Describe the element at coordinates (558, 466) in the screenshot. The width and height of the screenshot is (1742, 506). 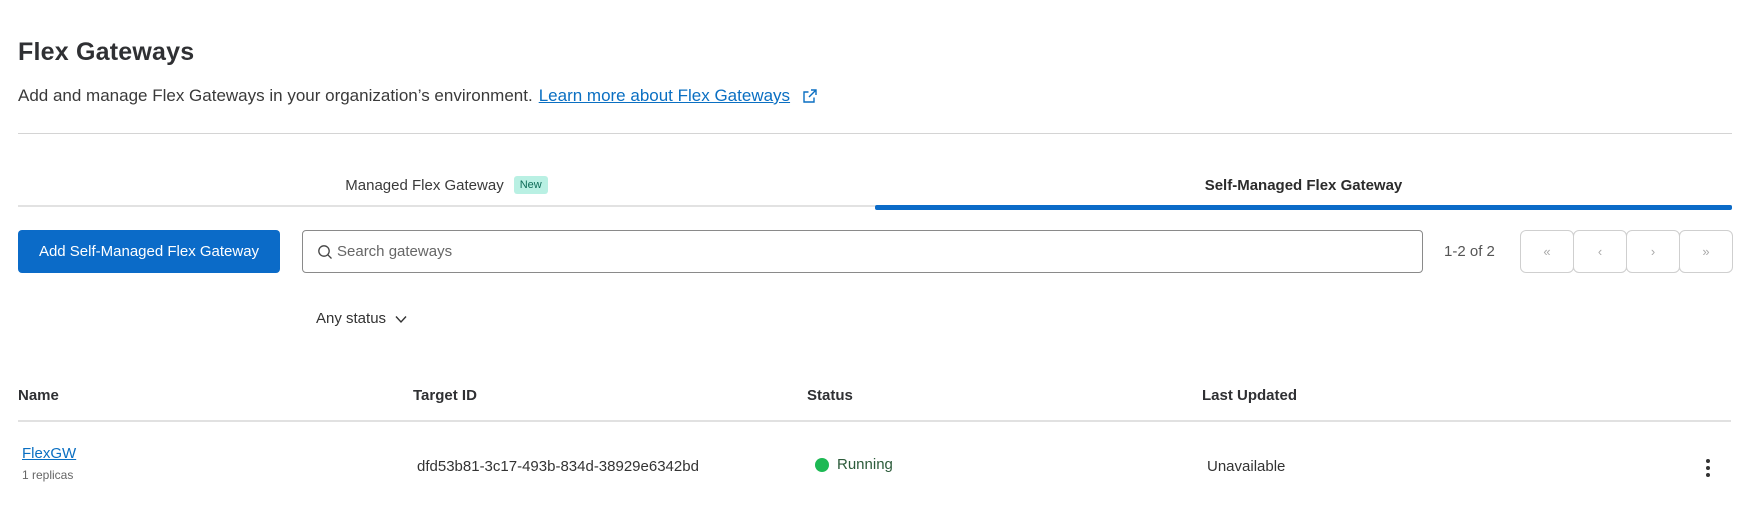
I see `target-id-cell: dfd53b81-3c17-493b-834d-38929e6342bd` at that location.